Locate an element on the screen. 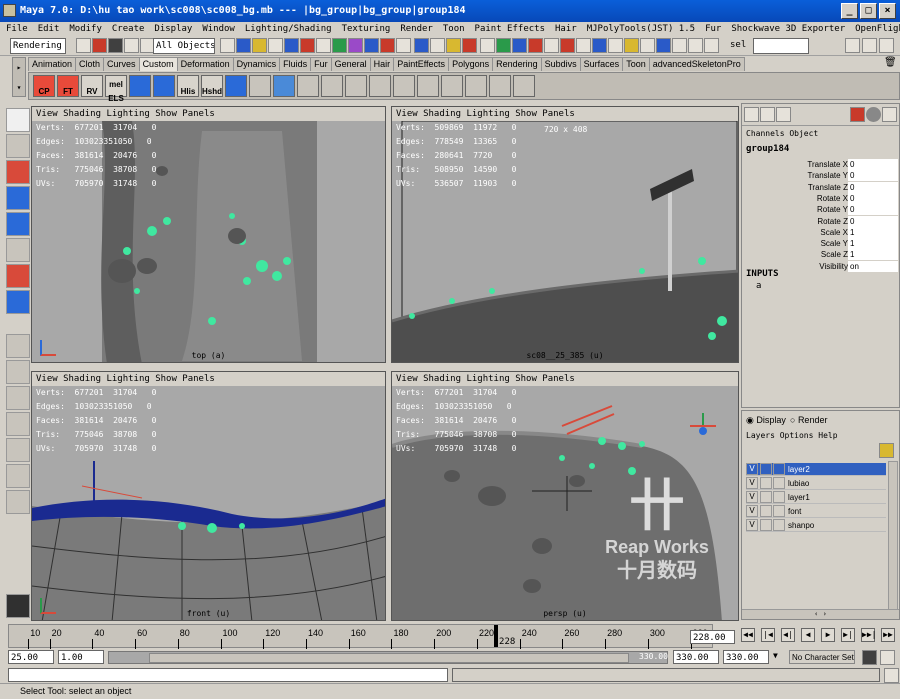 This screenshot has height=699, width=900. layer-row: Vlayer1 is located at coordinates (816, 497).